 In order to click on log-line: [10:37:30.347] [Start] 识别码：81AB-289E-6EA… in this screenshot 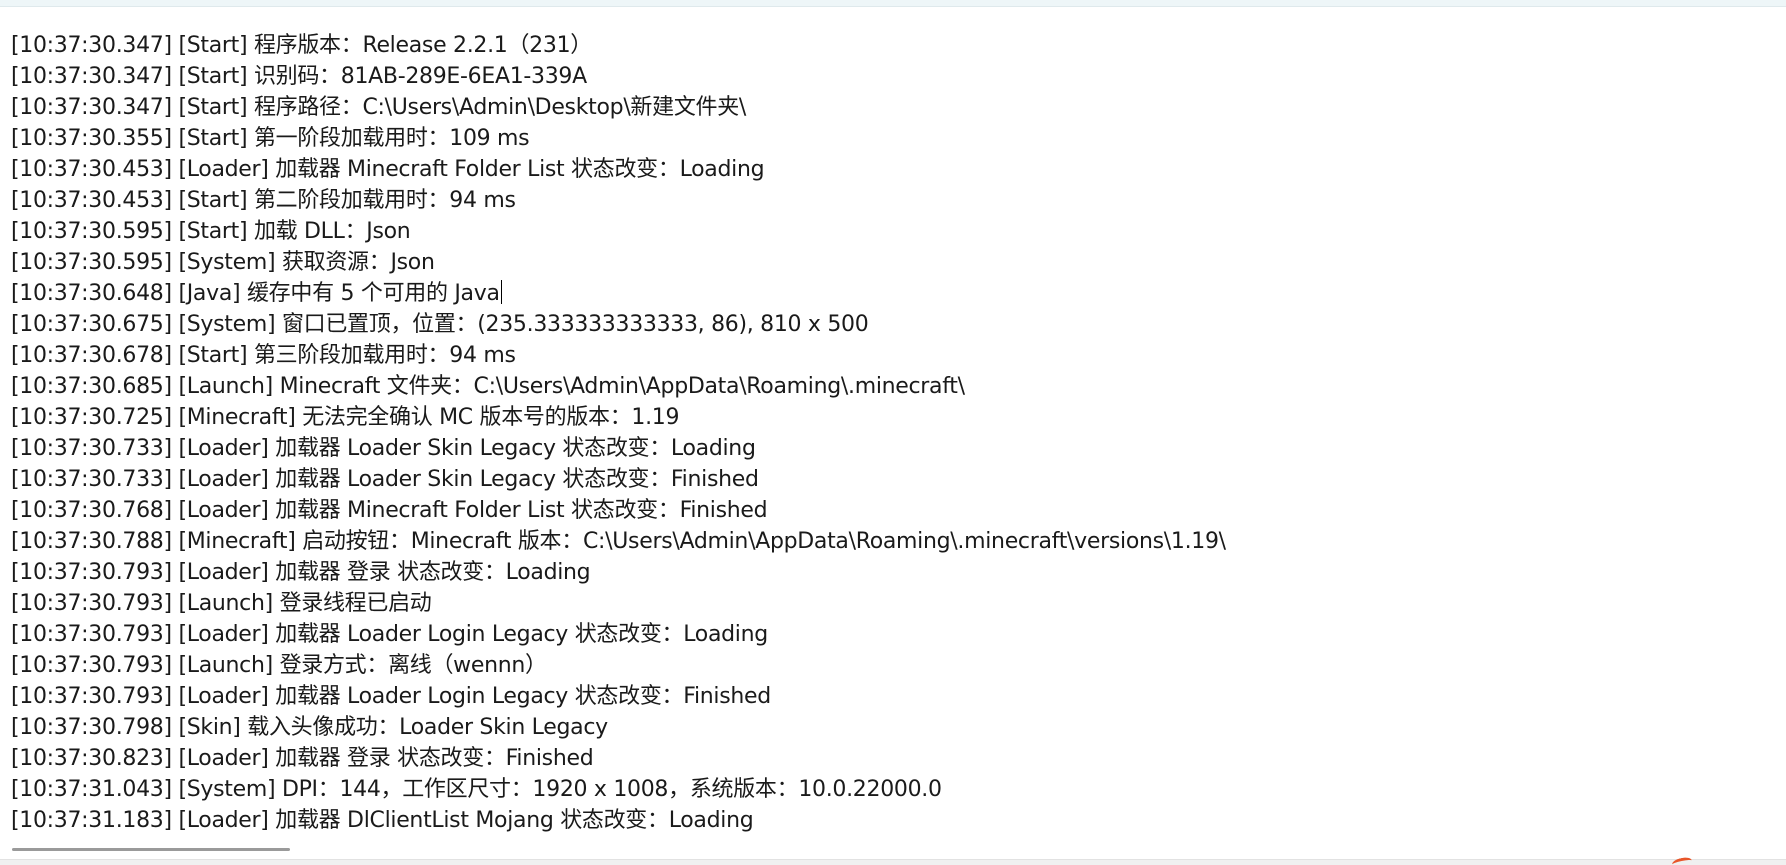, I will do `click(299, 76)`.